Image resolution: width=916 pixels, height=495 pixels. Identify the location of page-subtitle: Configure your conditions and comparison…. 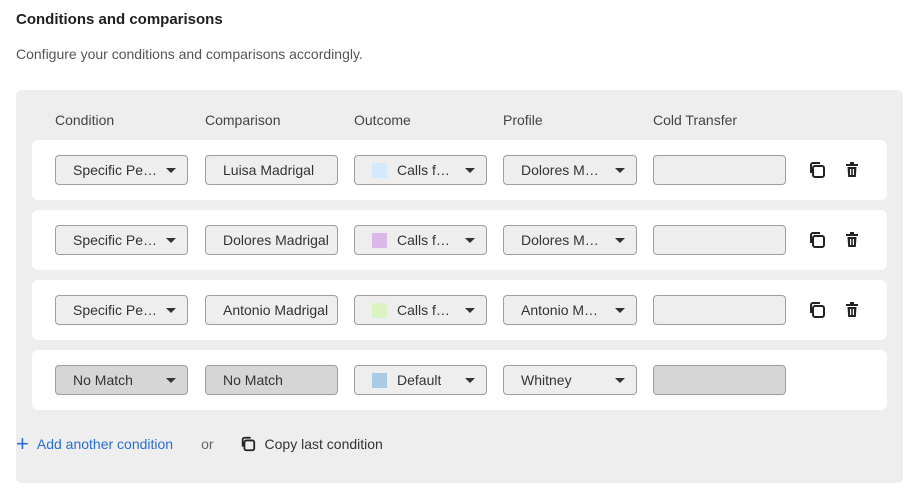
(189, 54).